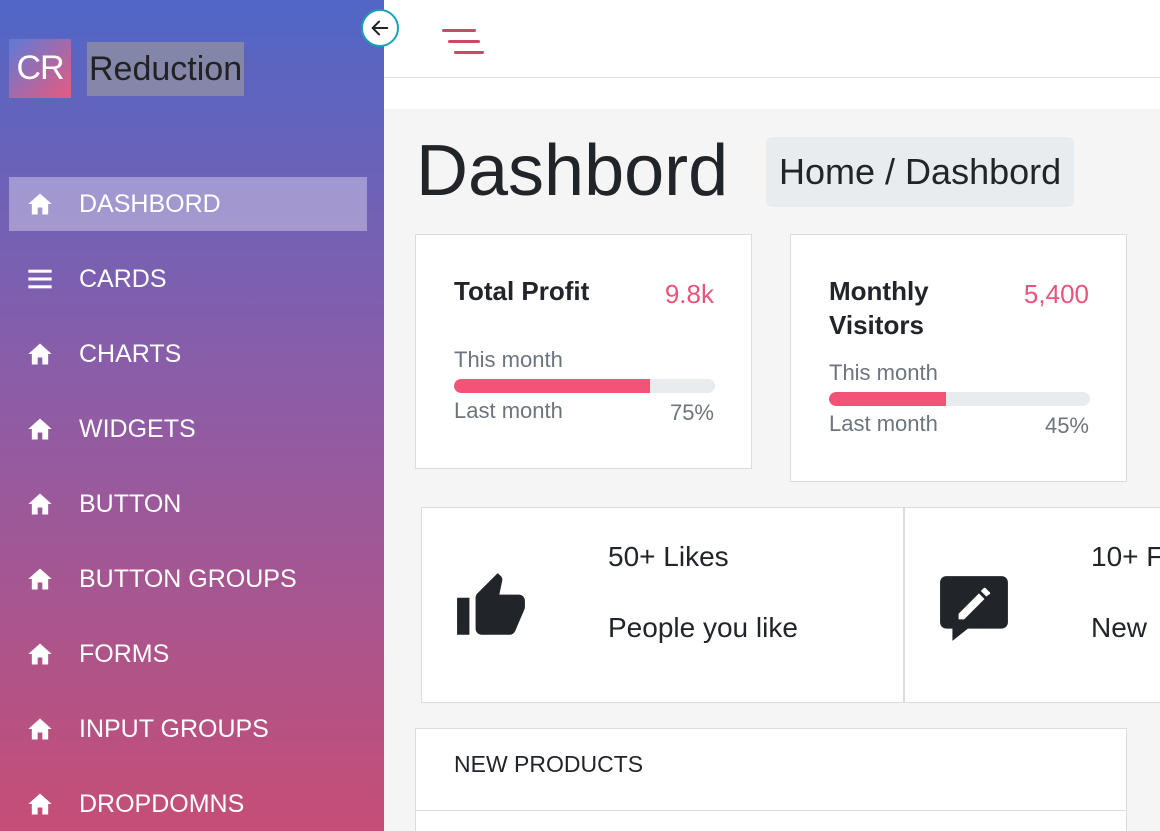 Image resolution: width=1160 pixels, height=831 pixels. I want to click on brand: CR Reduction, so click(127, 68).